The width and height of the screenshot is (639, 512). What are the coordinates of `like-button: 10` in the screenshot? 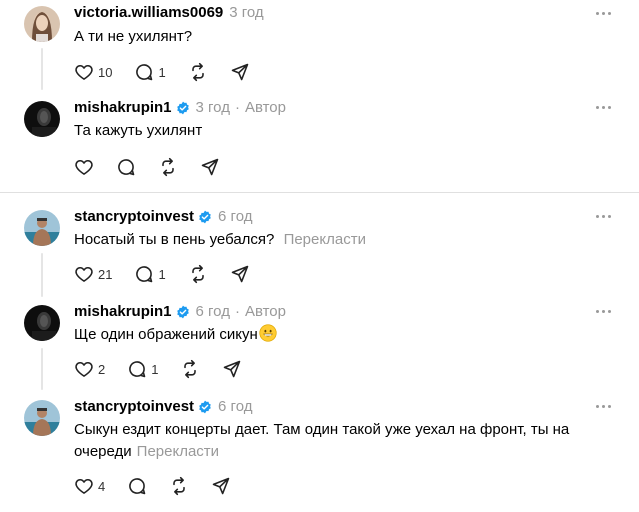 It's located at (93, 72).